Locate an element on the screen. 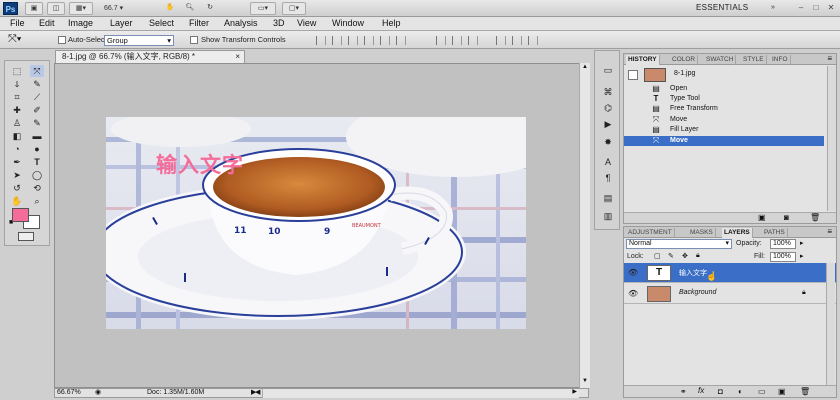  tab-paths: PATHS is located at coordinates (775, 233).